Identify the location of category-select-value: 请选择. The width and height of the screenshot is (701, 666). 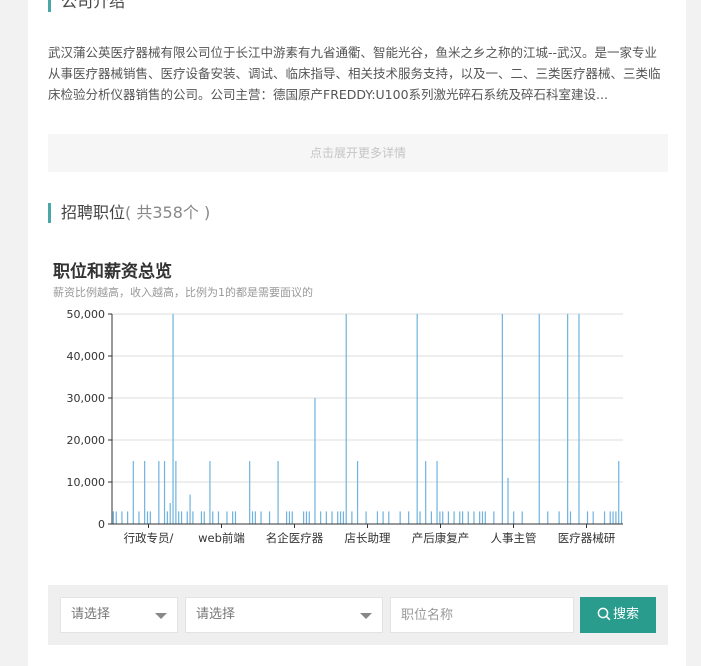
(91, 614).